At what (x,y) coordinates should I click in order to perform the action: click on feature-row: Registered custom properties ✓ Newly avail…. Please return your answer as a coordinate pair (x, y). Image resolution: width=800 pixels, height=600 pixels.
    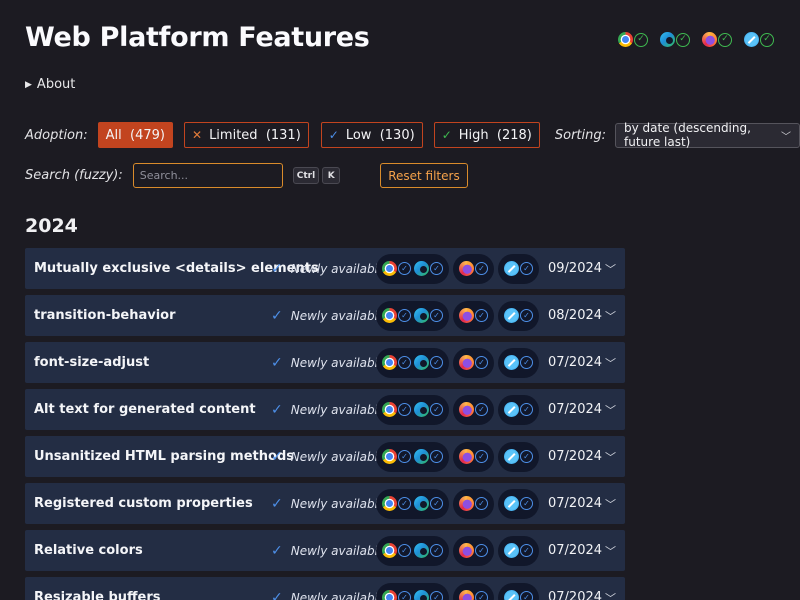
    Looking at the image, I should click on (325, 503).